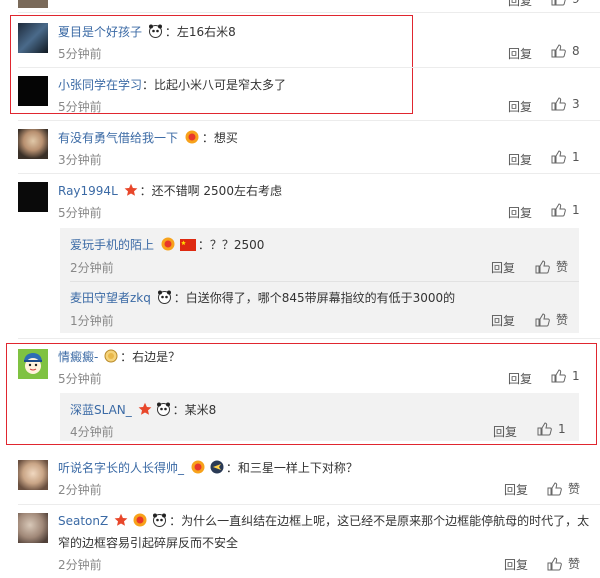 This screenshot has height=578, width=600. What do you see at coordinates (210, 191) in the screenshot?
I see `comment-text: ：还不错啊 2500左右考虑` at bounding box center [210, 191].